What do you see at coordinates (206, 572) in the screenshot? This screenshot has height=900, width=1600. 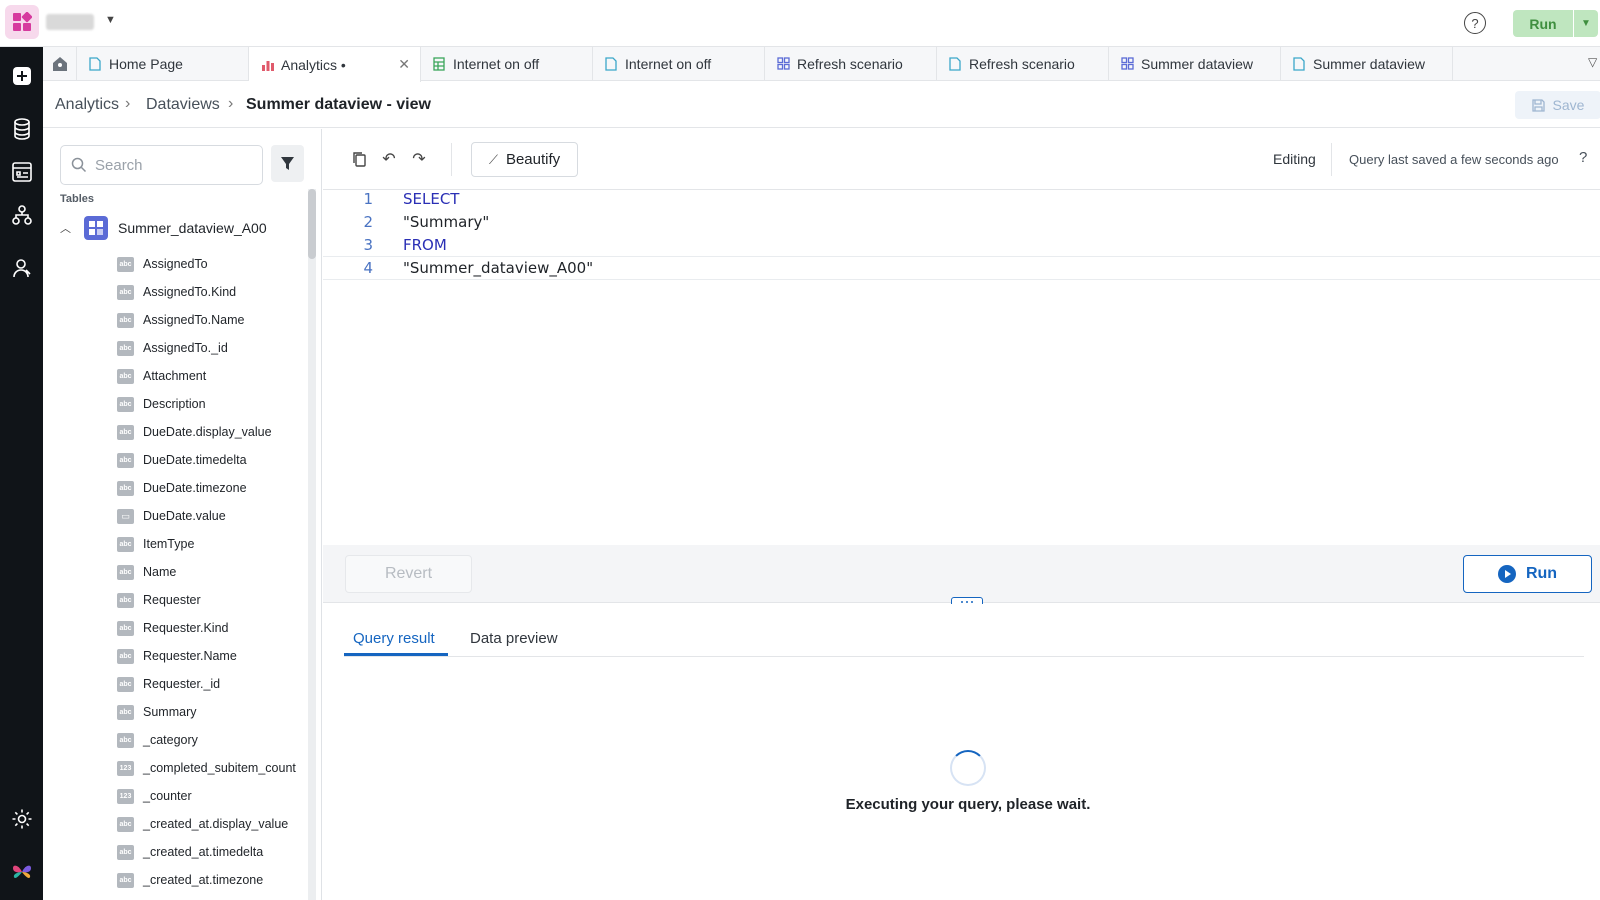 I see `column-item: abc Name` at bounding box center [206, 572].